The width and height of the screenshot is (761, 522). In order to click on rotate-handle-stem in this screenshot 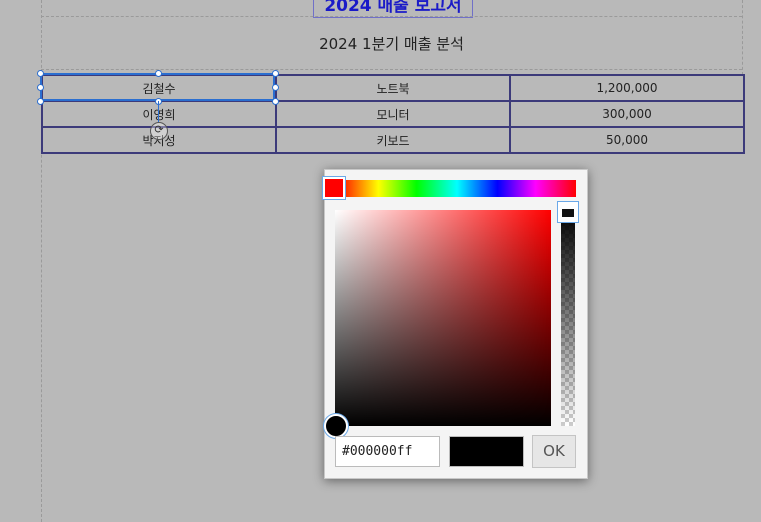, I will do `click(158, 111)`.